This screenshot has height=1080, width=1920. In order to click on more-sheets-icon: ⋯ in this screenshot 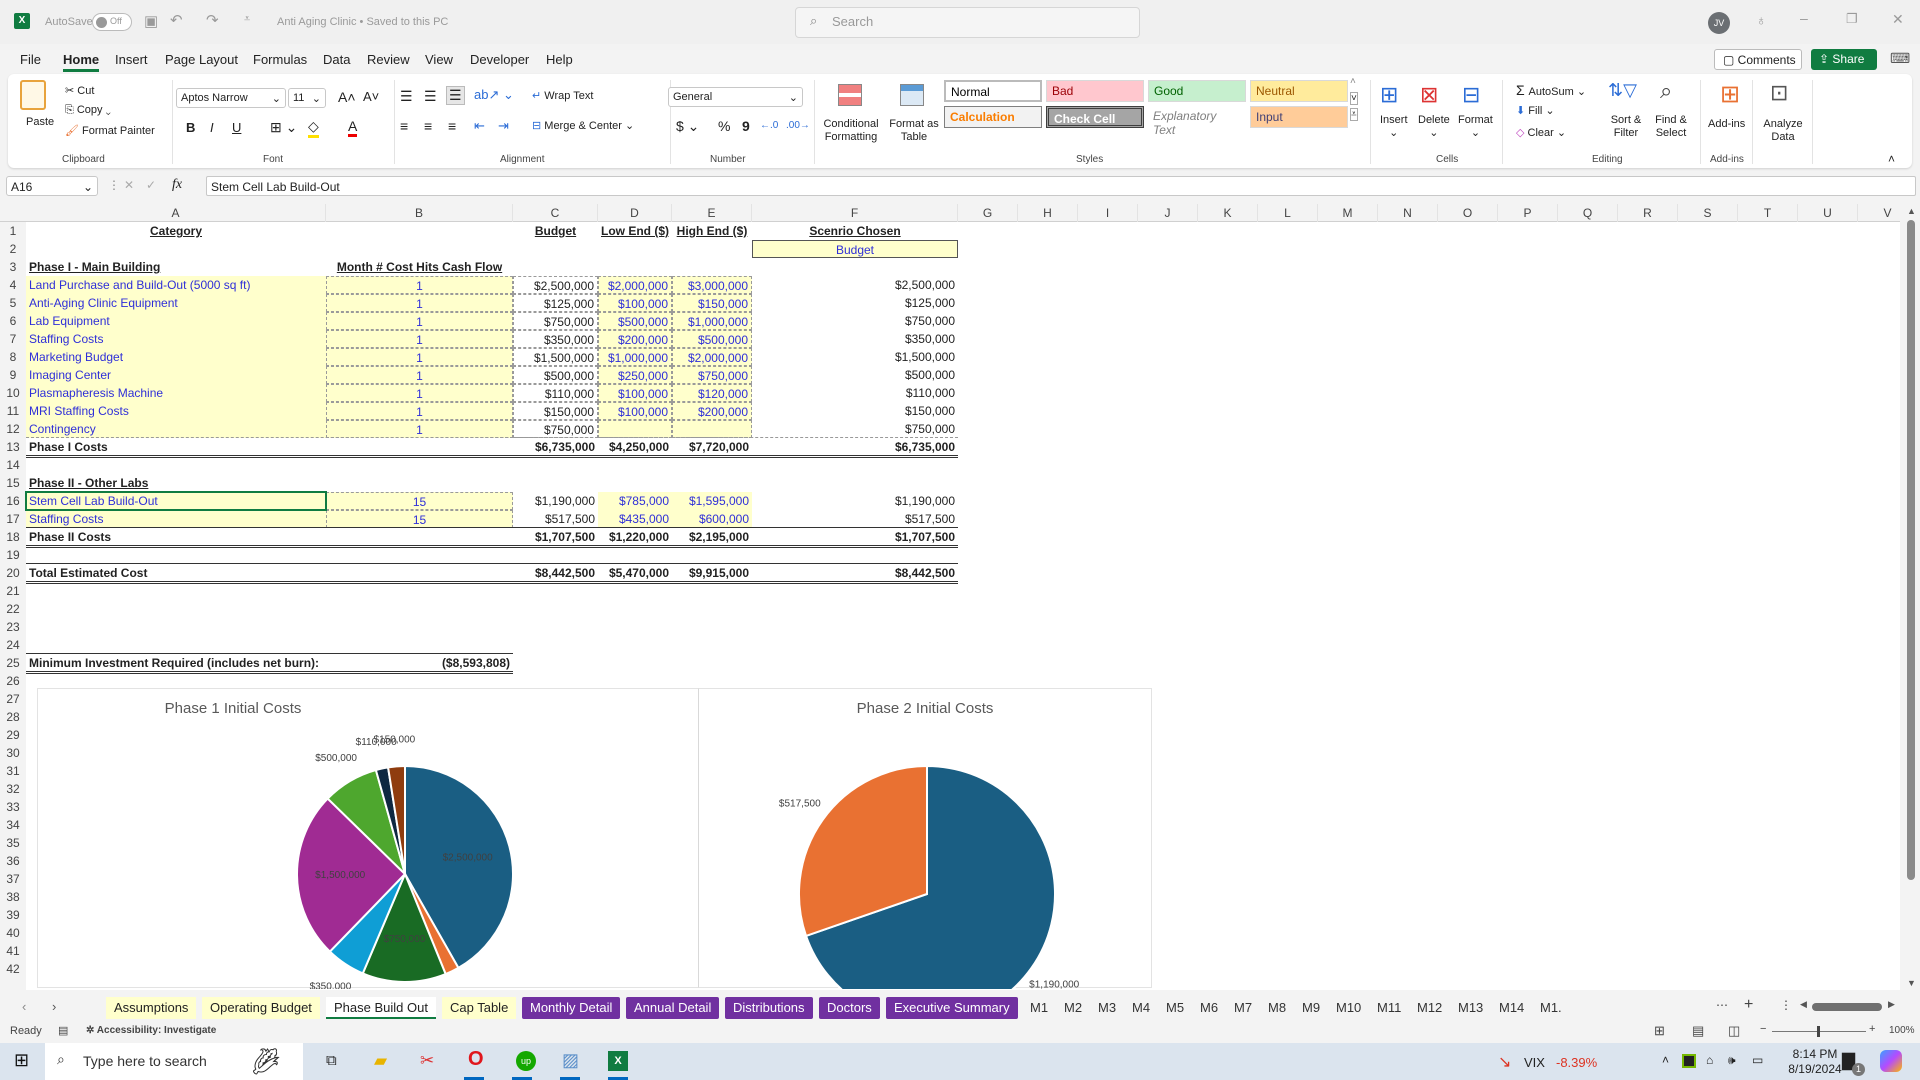, I will do `click(1722, 1005)`.